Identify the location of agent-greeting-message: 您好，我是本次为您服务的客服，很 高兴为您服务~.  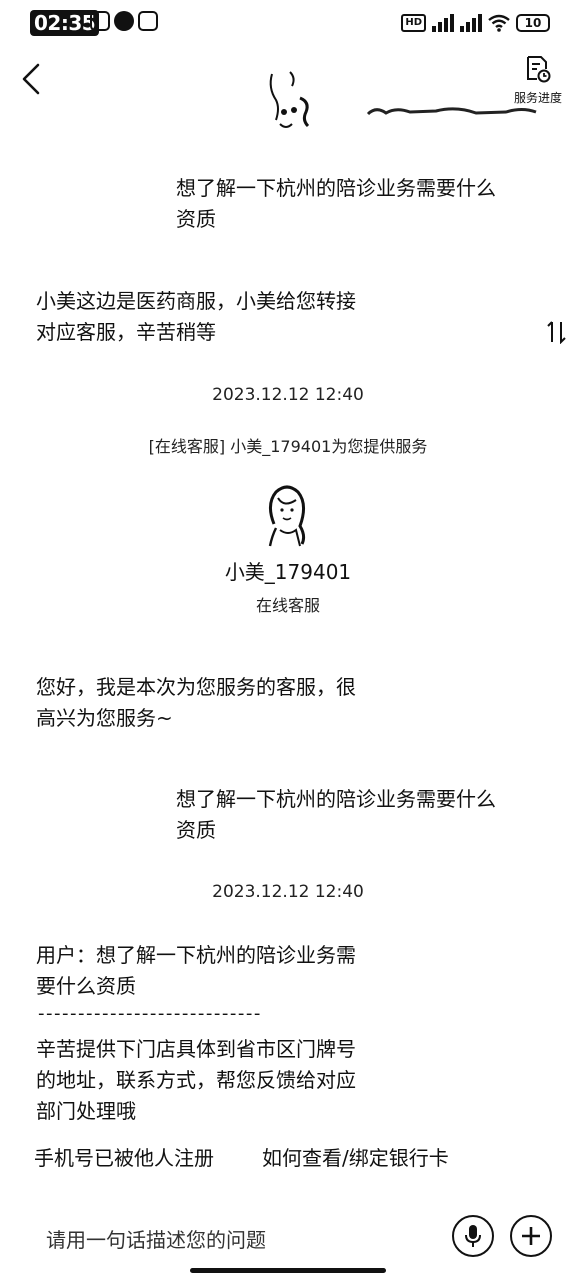
(196, 702).